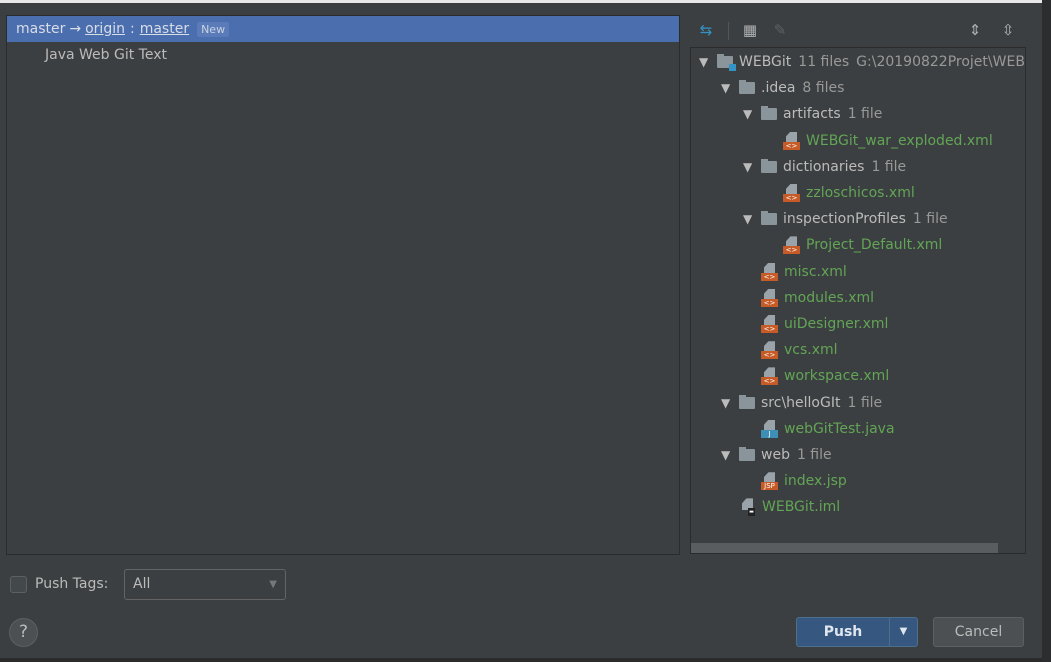  Describe the element at coordinates (839, 428) in the screenshot. I see `tree-node-label: webGitTest.java` at that location.